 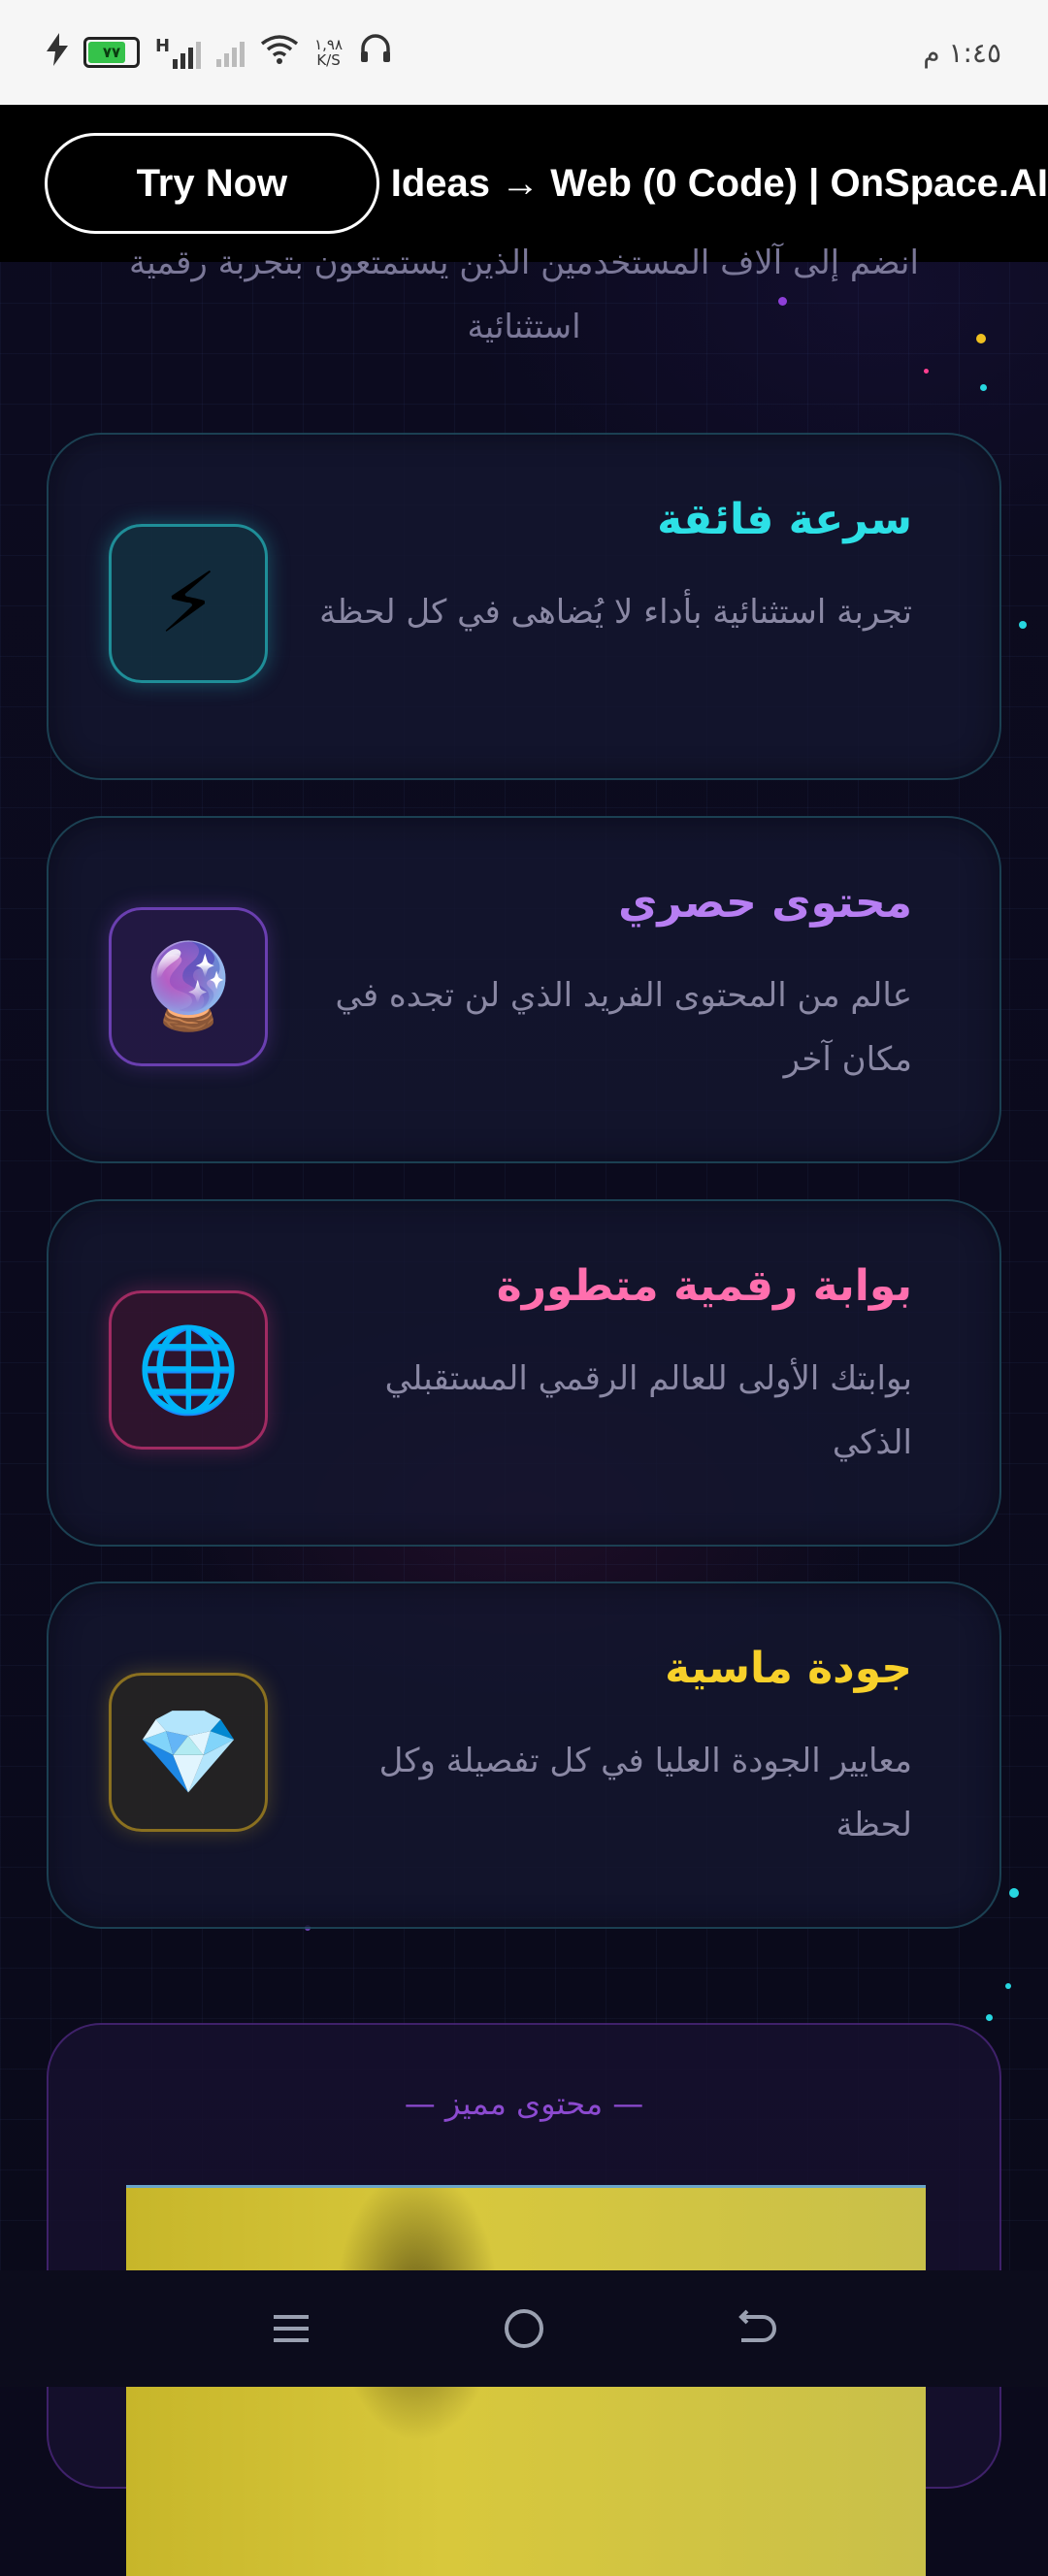 What do you see at coordinates (962, 53) in the screenshot?
I see `clock: ١:٤٥ م` at bounding box center [962, 53].